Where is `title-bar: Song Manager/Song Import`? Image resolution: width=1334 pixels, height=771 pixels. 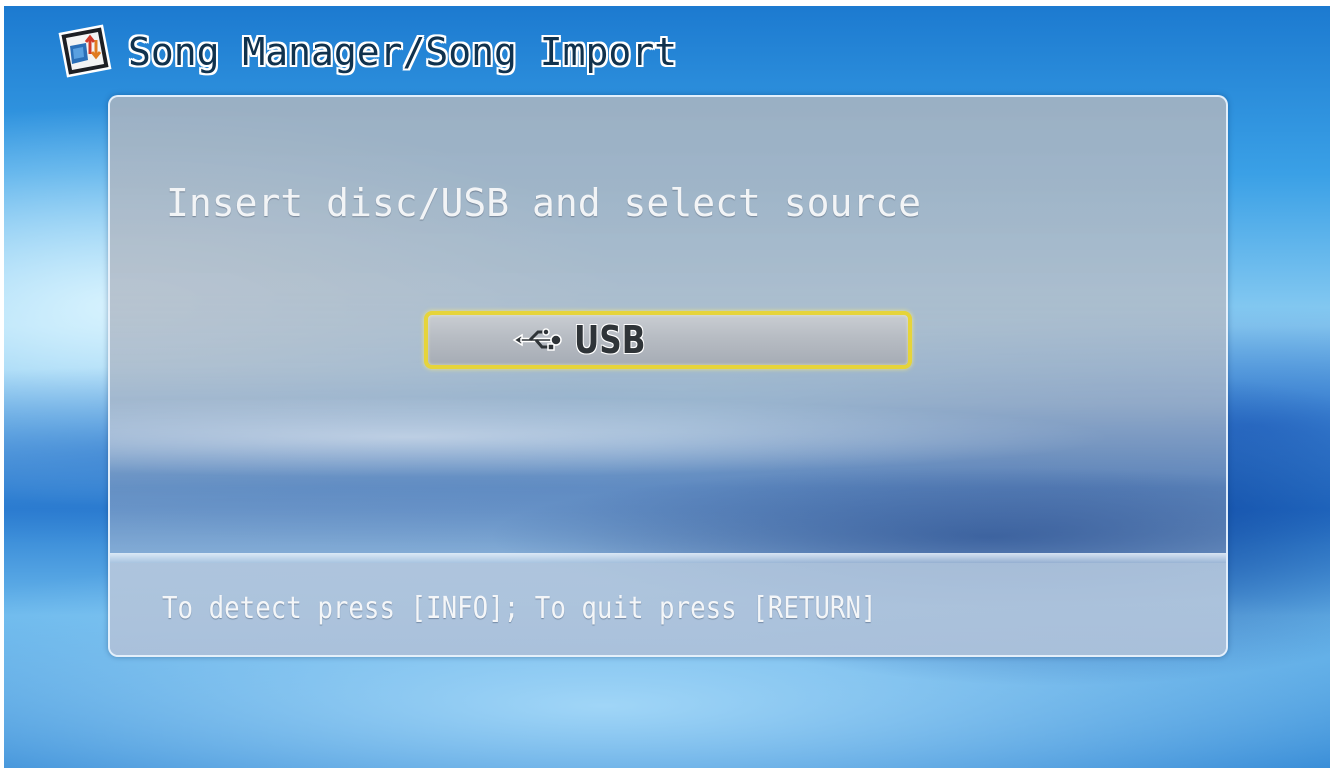 title-bar: Song Manager/Song Import is located at coordinates (366, 52).